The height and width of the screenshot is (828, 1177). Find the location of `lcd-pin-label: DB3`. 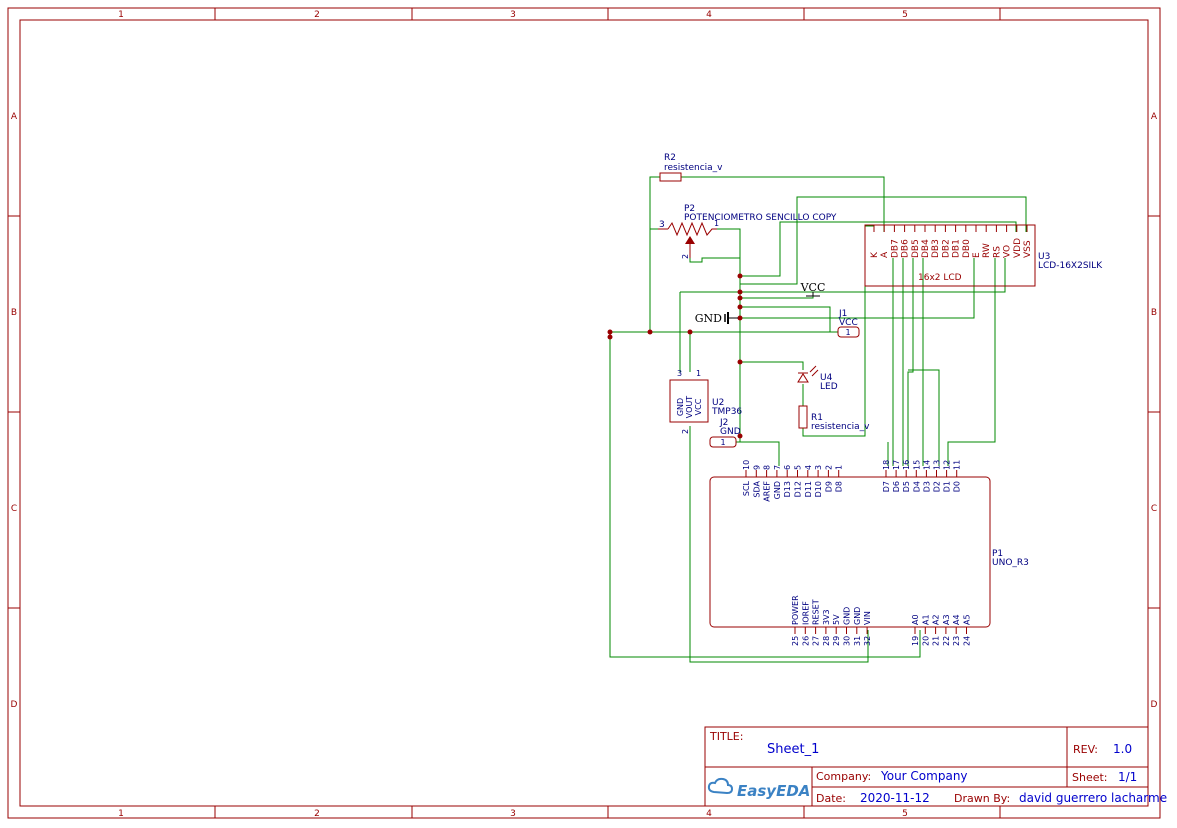

lcd-pin-label: DB3 is located at coordinates (936, 248).